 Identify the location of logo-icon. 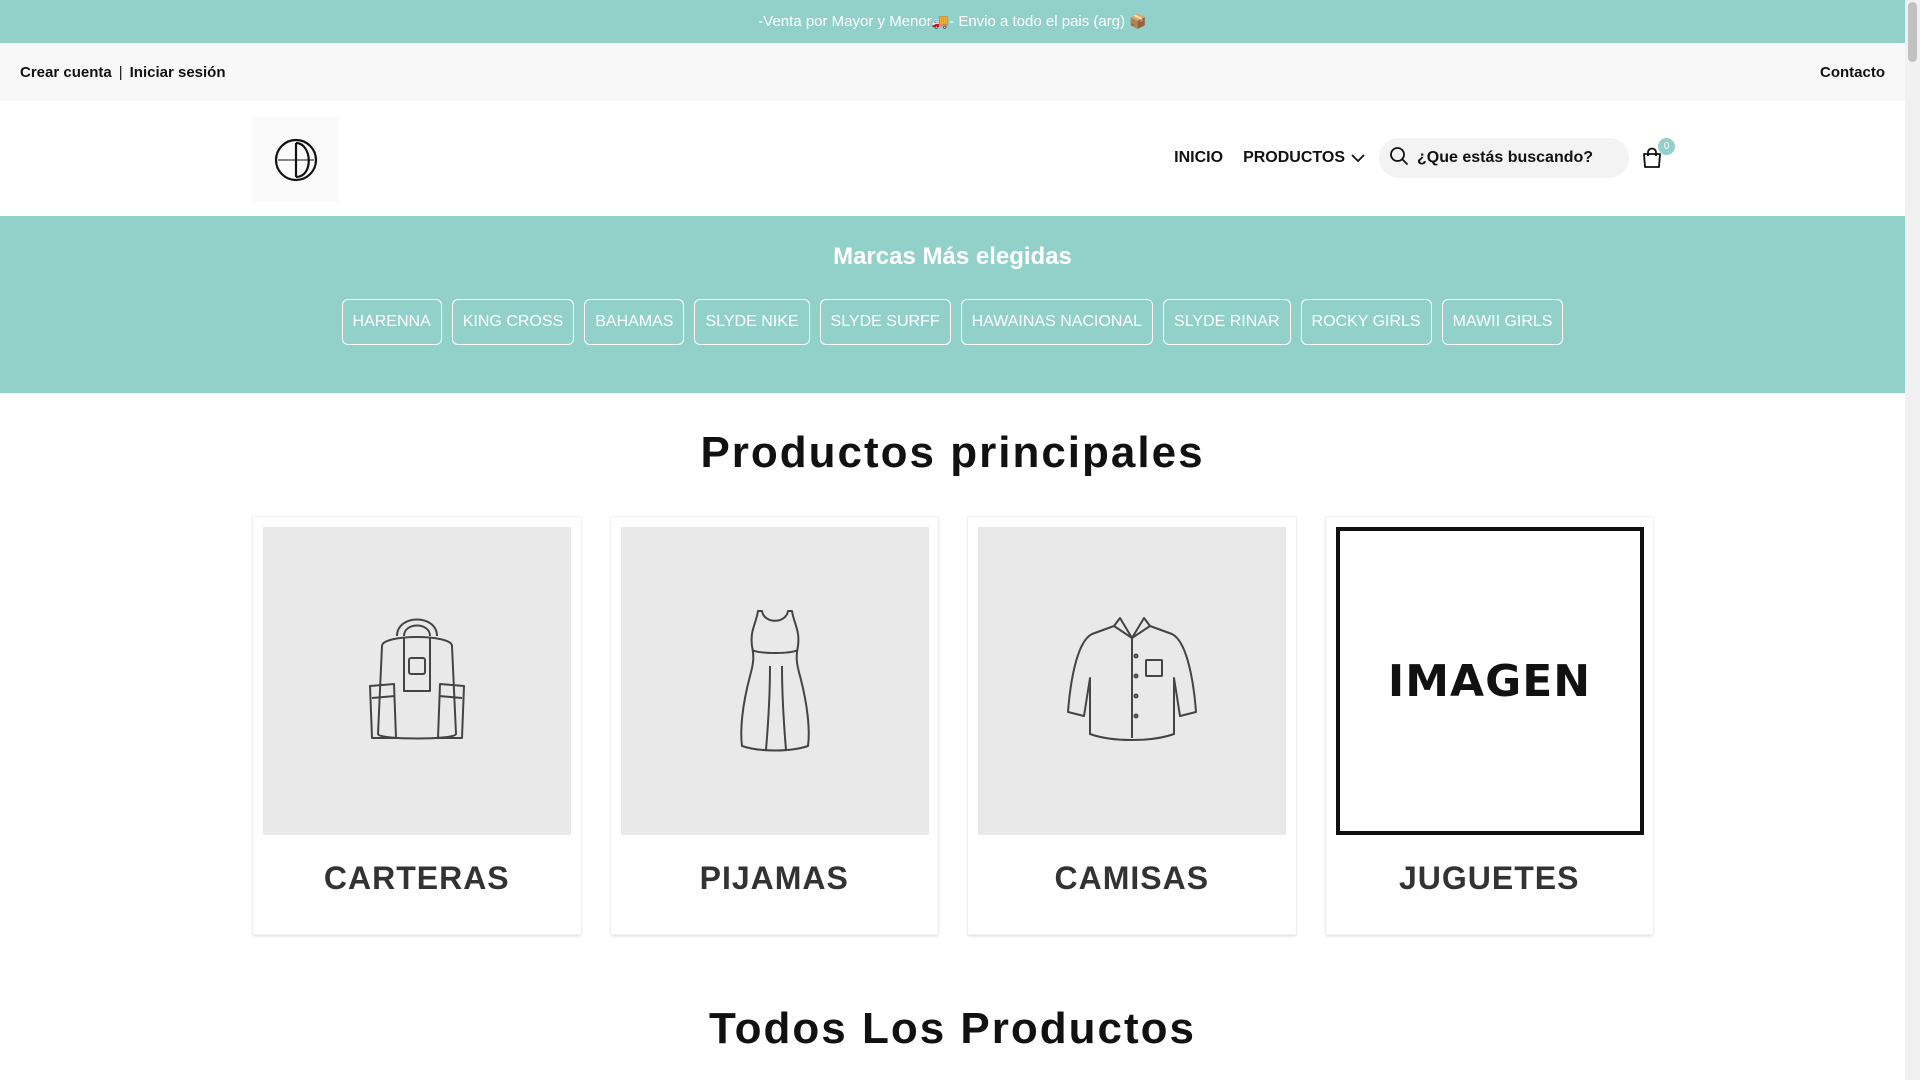
(295, 159).